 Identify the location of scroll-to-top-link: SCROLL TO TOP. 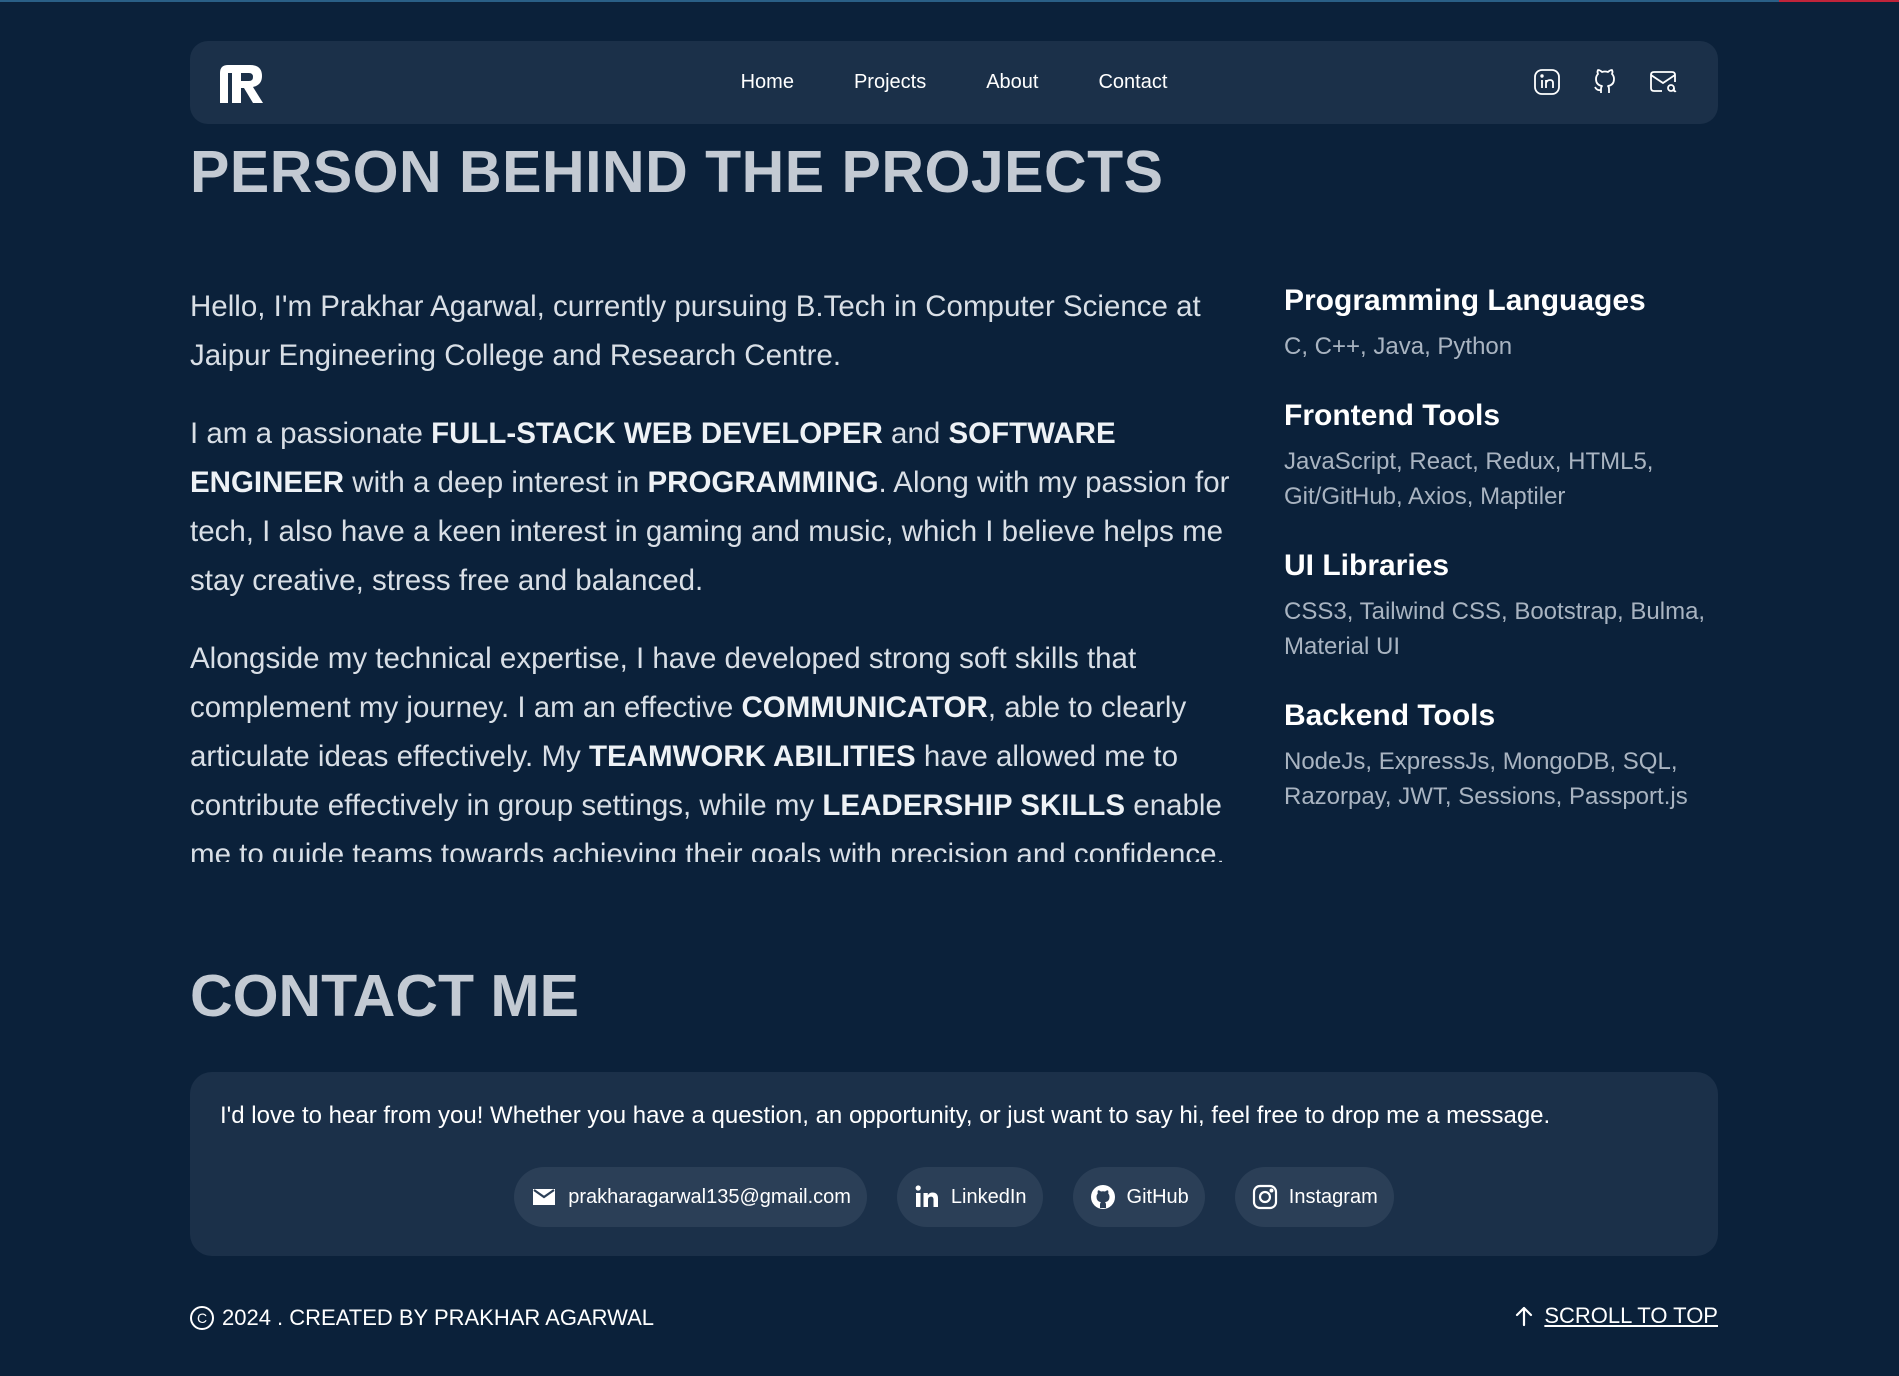
(1615, 1316).